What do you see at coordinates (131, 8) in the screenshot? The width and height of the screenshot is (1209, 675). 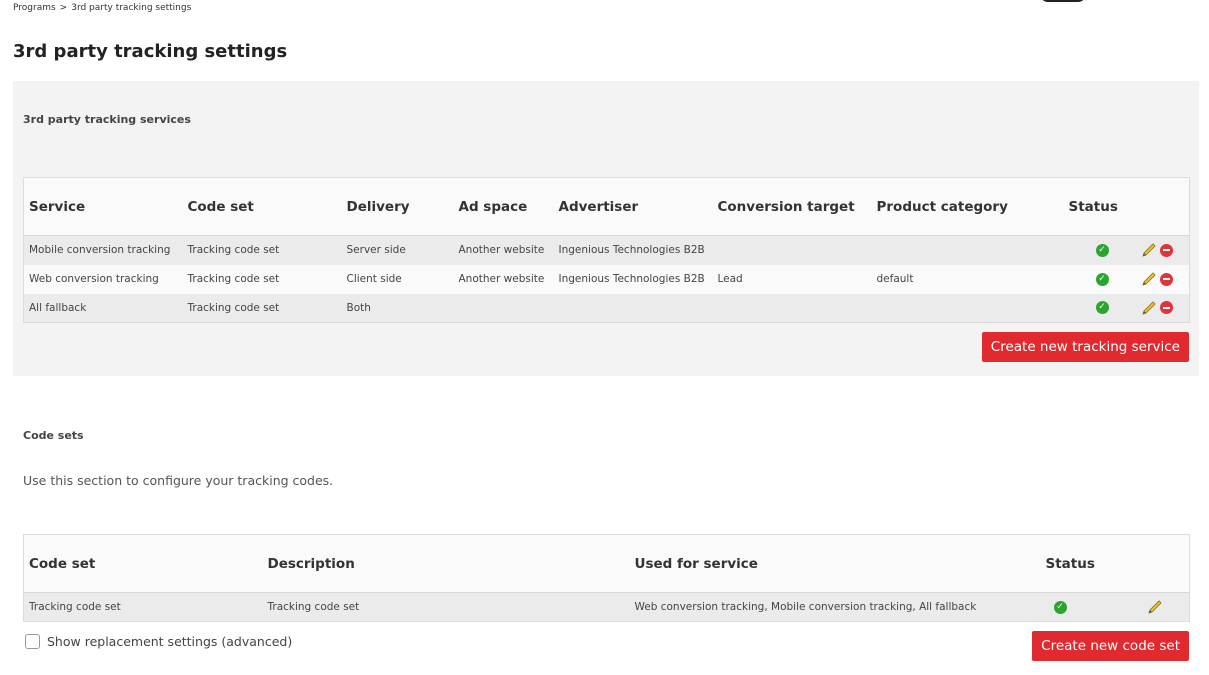 I see `breadcrumb-current: 3rd party tracking settings` at bounding box center [131, 8].